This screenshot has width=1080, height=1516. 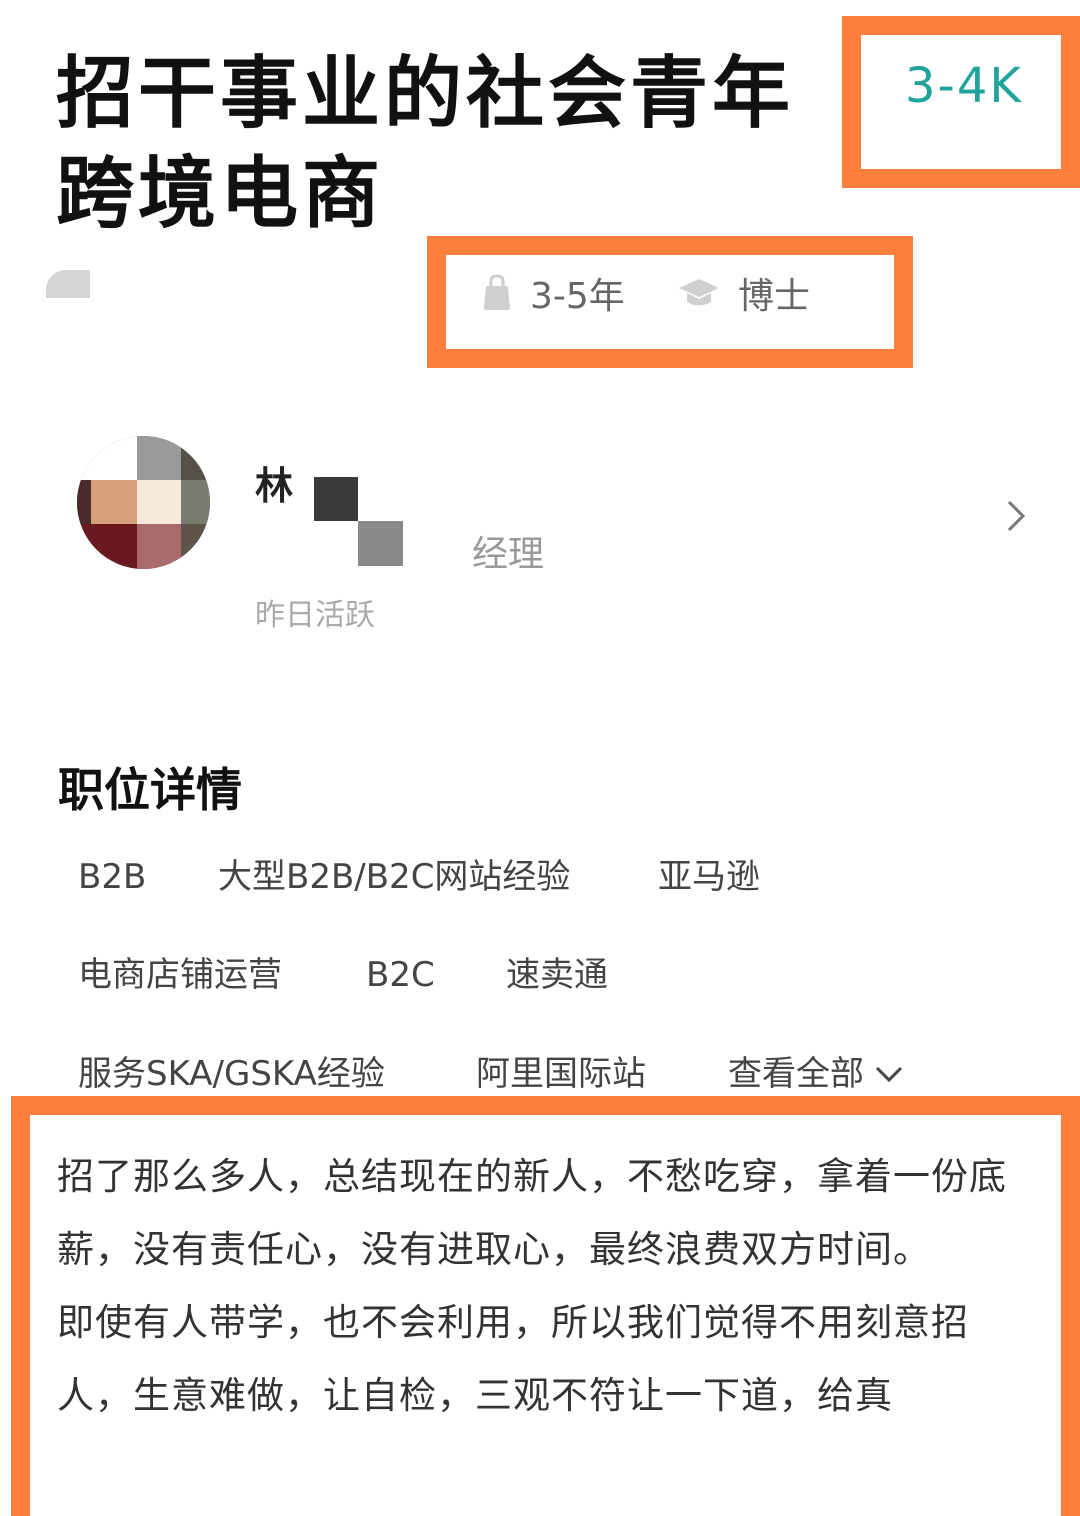 I want to click on graduation-cap-icon, so click(x=699, y=292).